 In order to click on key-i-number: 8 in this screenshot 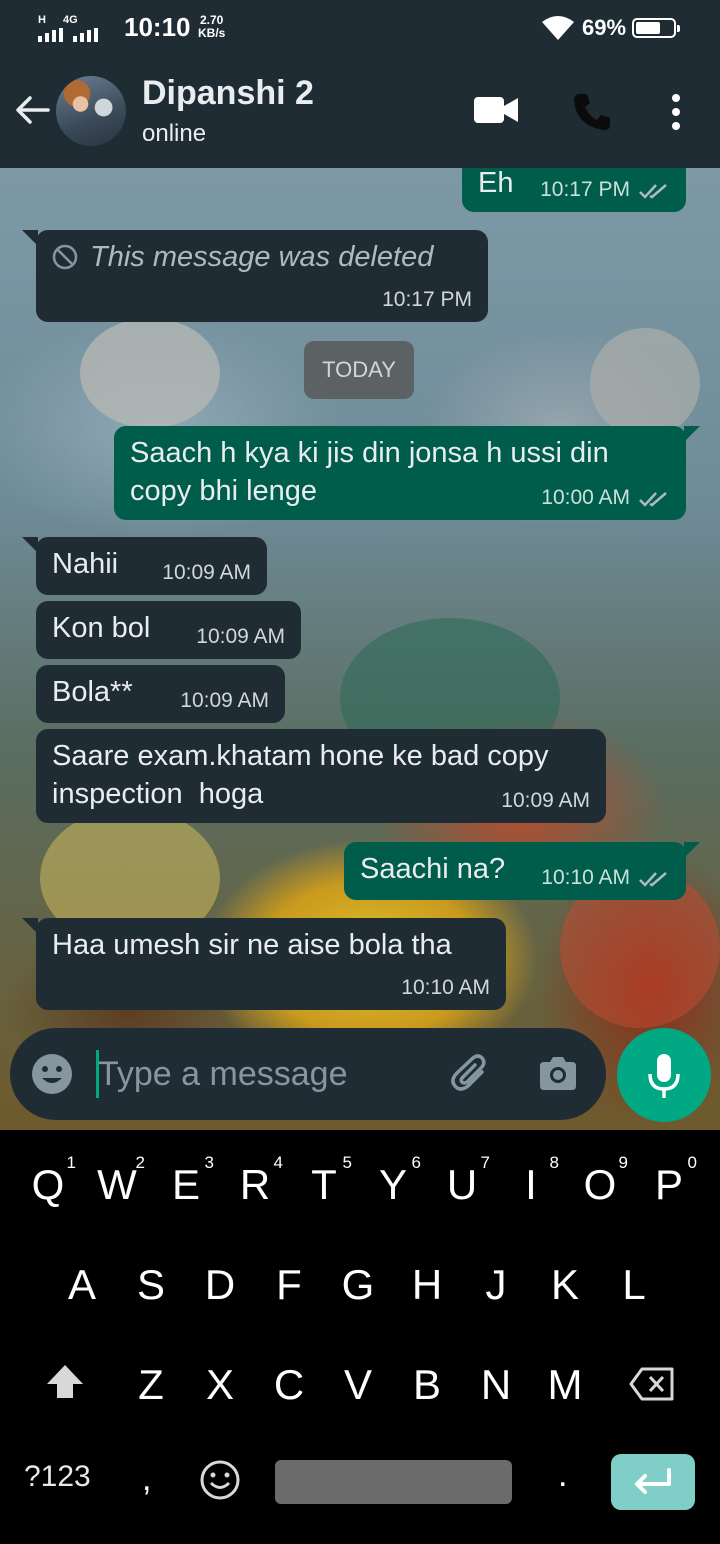, I will do `click(554, 1162)`.